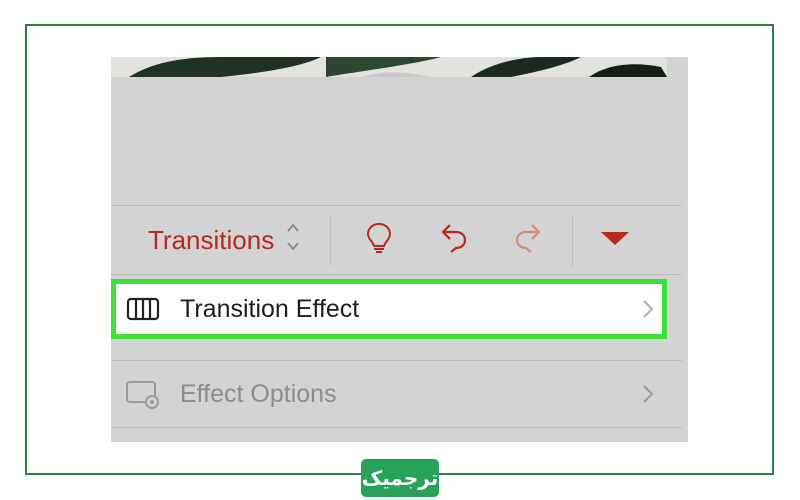  I want to click on redo-button, so click(528, 240).